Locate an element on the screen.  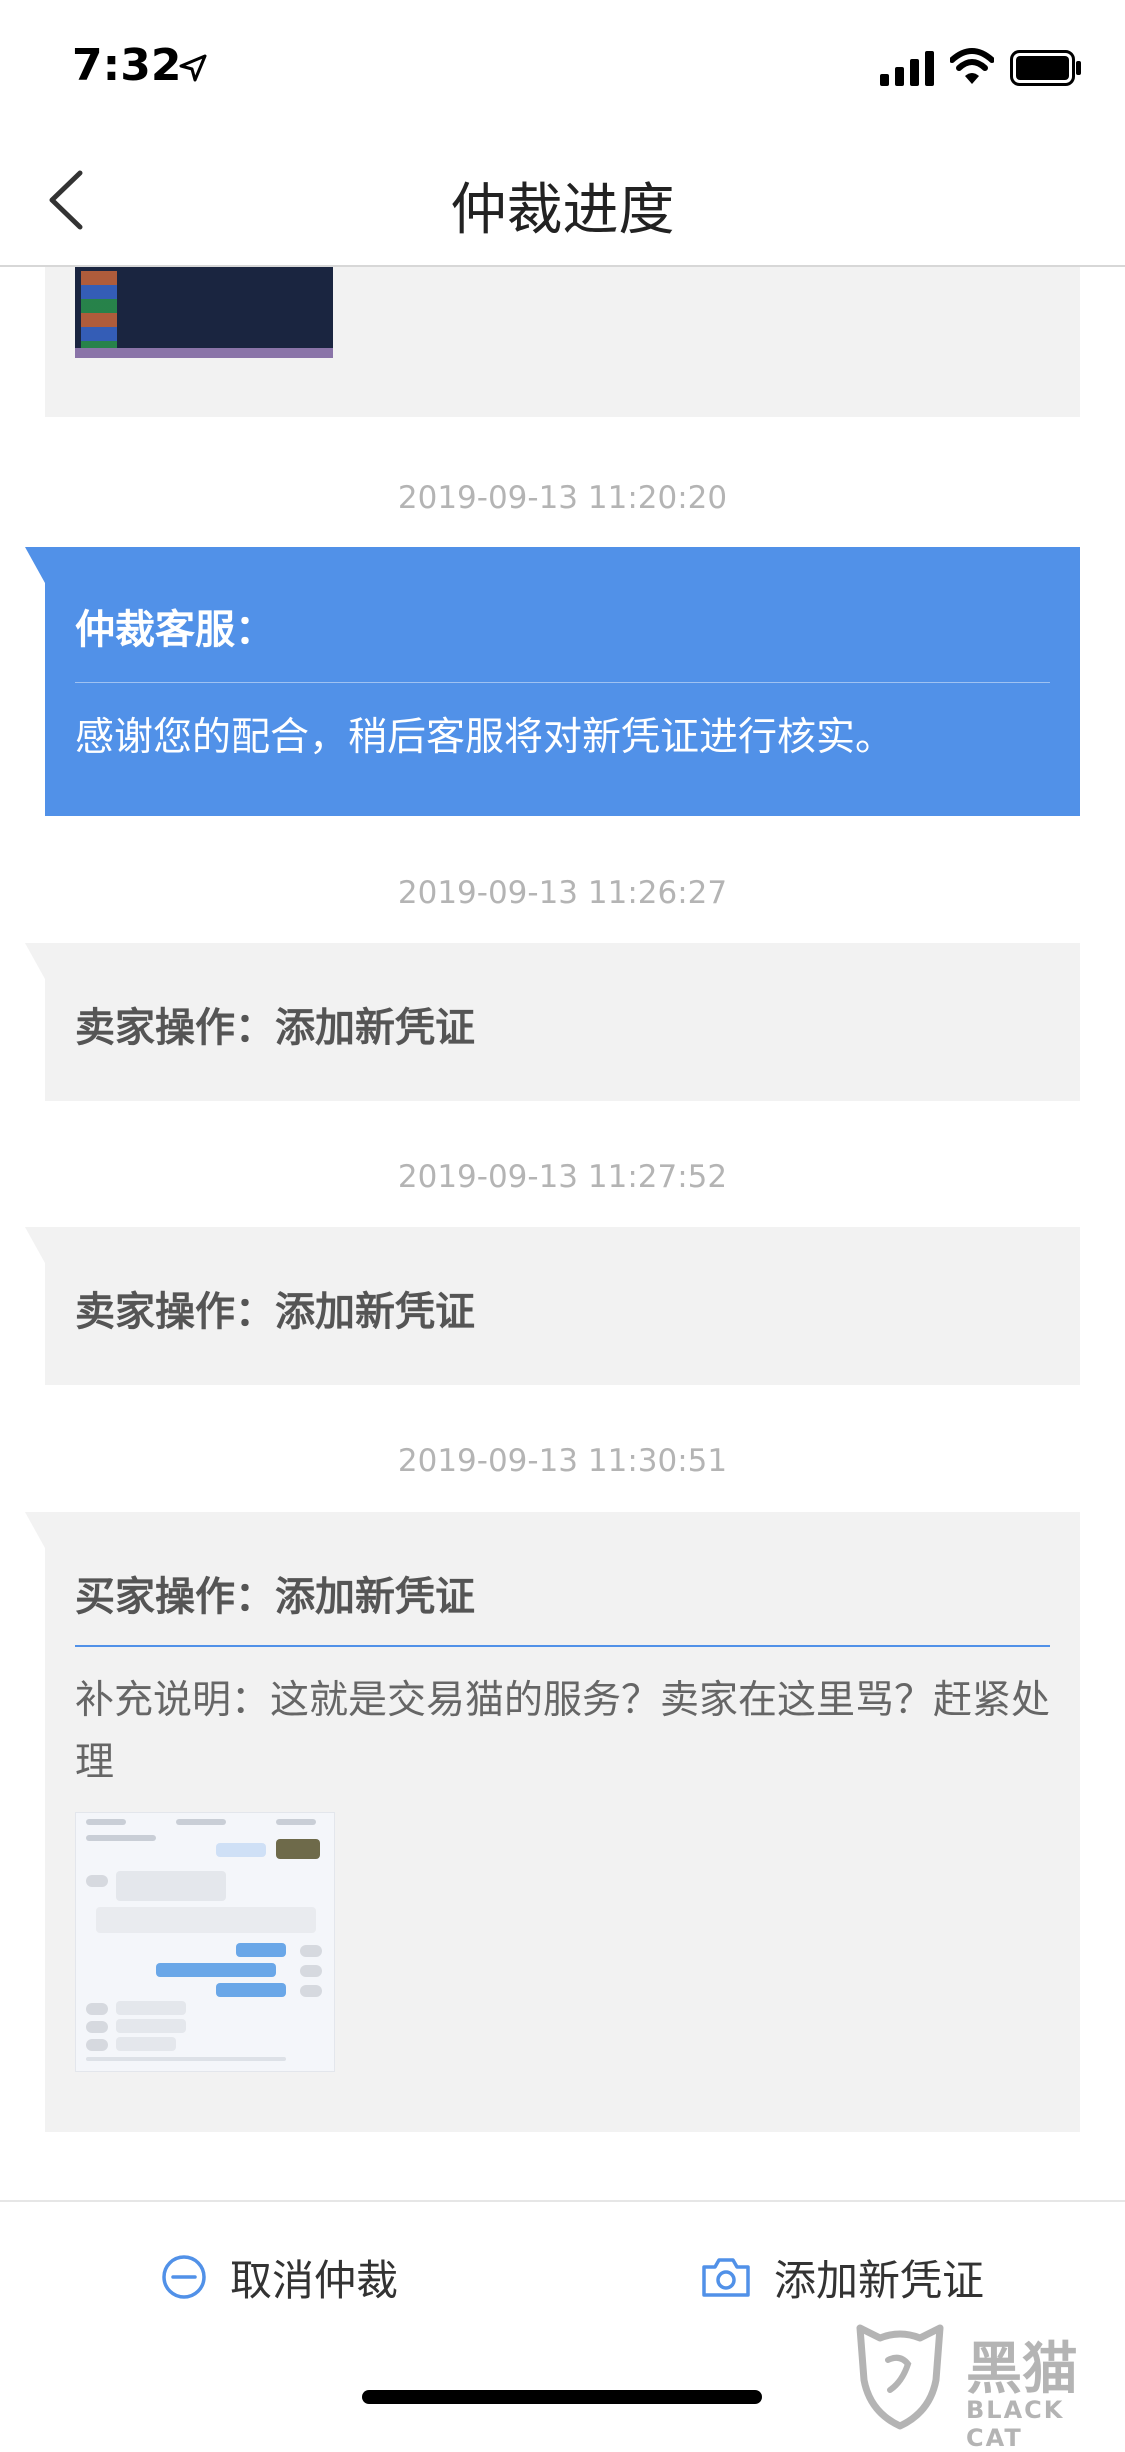
location-arrow-icon is located at coordinates (193, 68).